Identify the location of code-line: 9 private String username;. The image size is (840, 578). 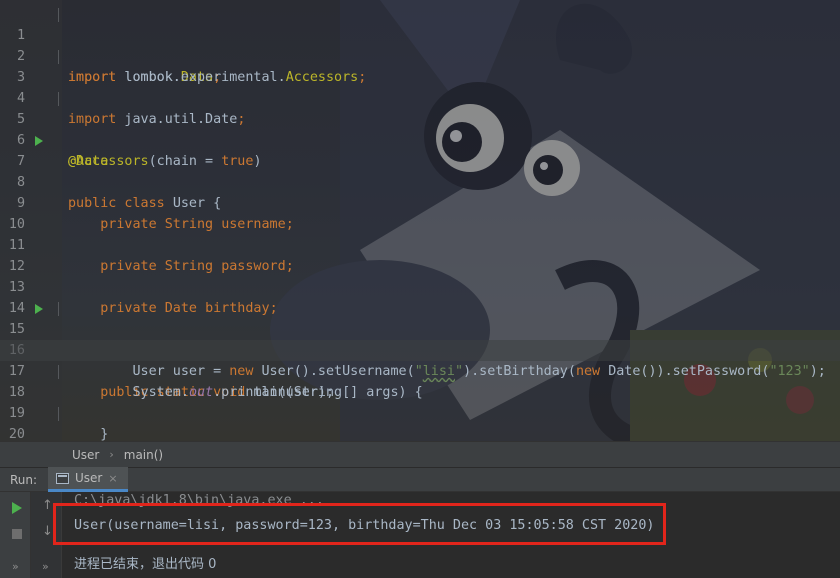
(420, 202).